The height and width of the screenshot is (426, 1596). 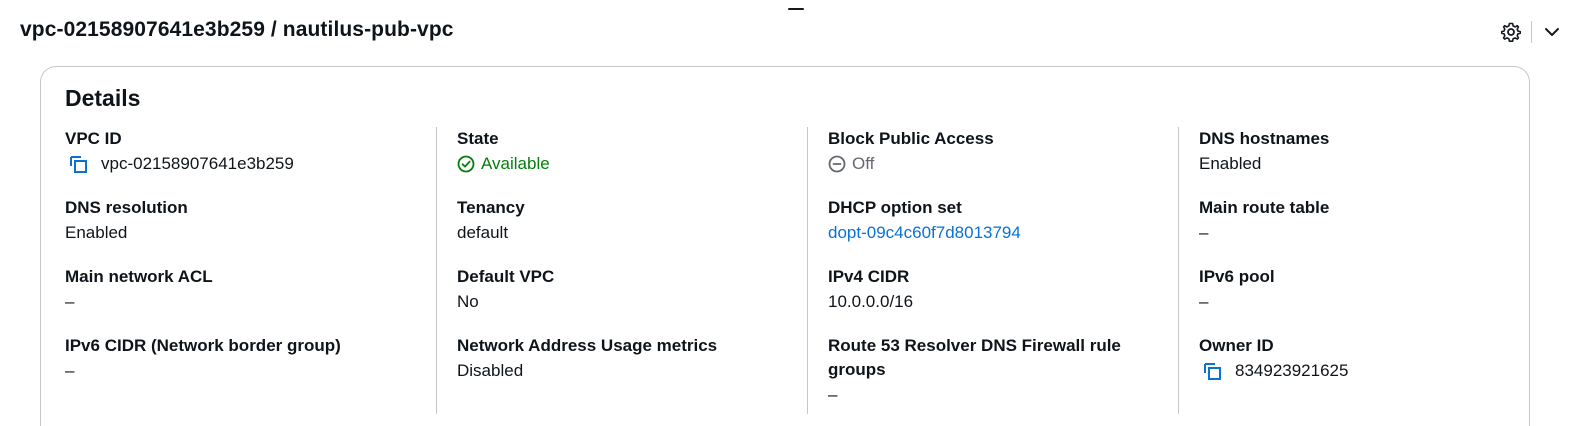 What do you see at coordinates (240, 374) in the screenshot?
I see `ipv6-cidr-field: IPv6 CIDR (Network border group) –` at bounding box center [240, 374].